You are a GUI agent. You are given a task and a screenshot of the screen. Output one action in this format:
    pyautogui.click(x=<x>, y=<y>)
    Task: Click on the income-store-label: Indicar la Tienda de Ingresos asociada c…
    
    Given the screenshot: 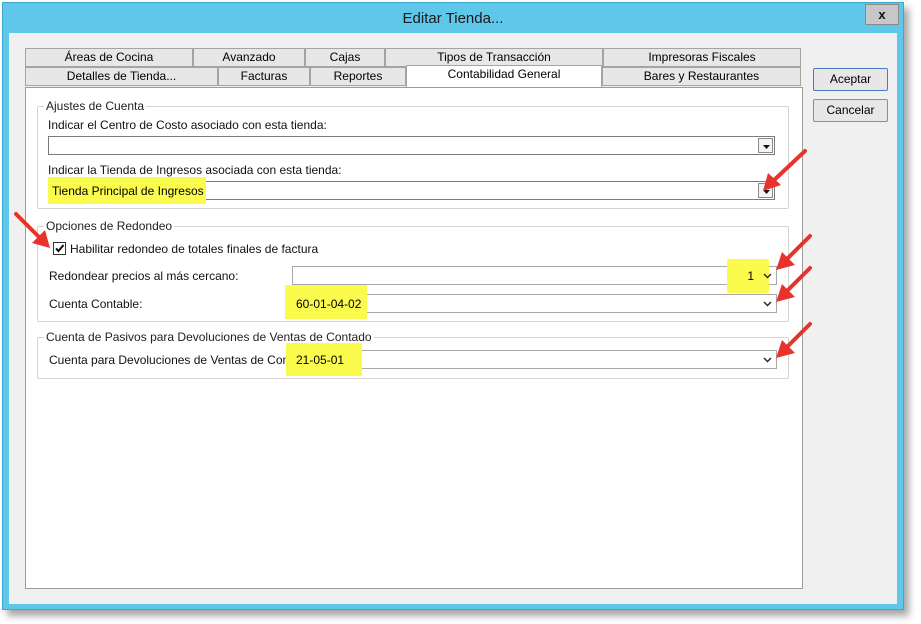 What is the action you would take?
    pyautogui.click(x=195, y=170)
    